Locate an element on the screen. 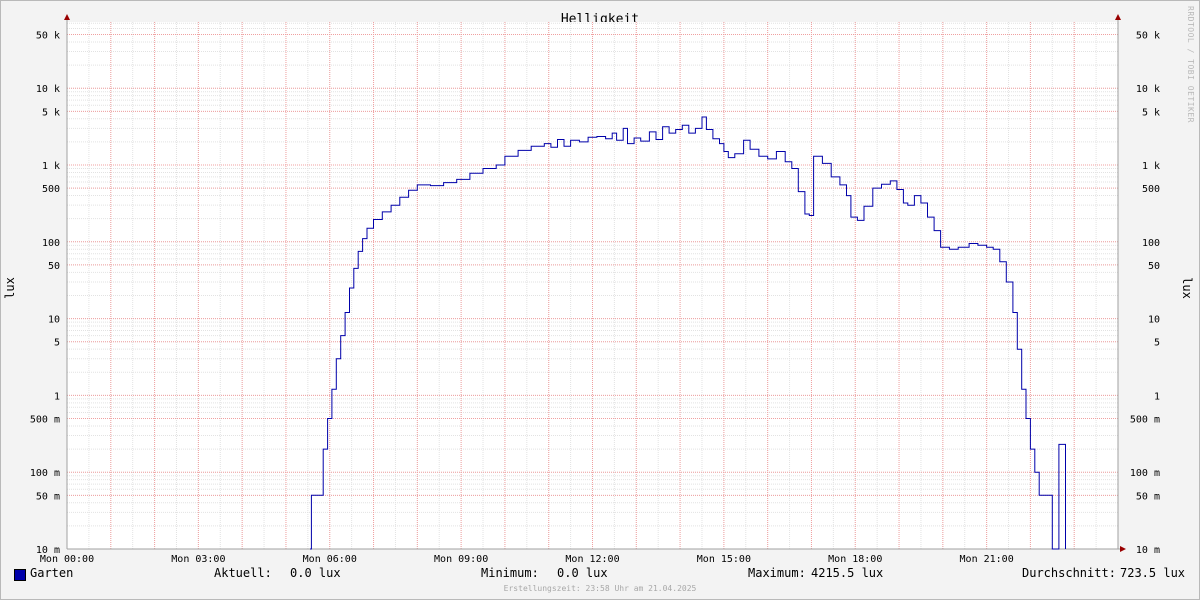 This screenshot has width=1200, height=600. y-tick-label-left: 100 m is located at coordinates (45, 473).